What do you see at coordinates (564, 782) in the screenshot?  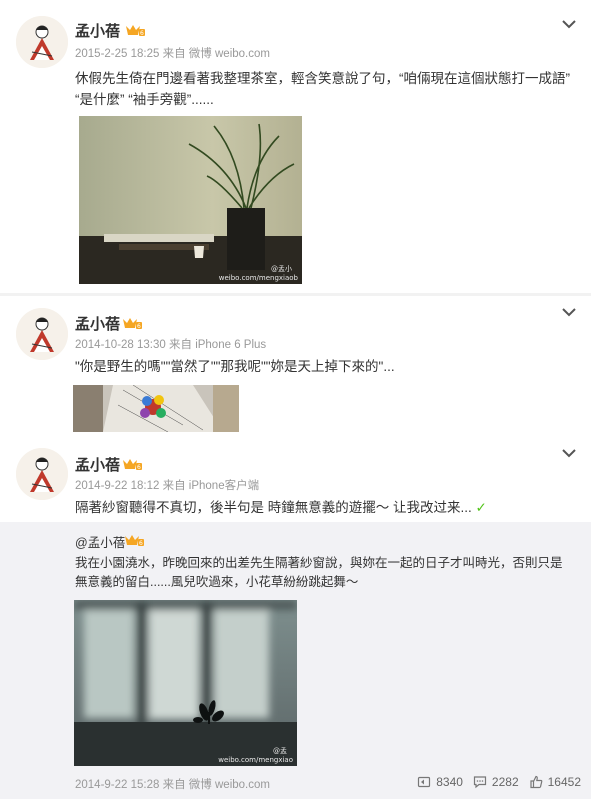 I see `like-count: 16452` at bounding box center [564, 782].